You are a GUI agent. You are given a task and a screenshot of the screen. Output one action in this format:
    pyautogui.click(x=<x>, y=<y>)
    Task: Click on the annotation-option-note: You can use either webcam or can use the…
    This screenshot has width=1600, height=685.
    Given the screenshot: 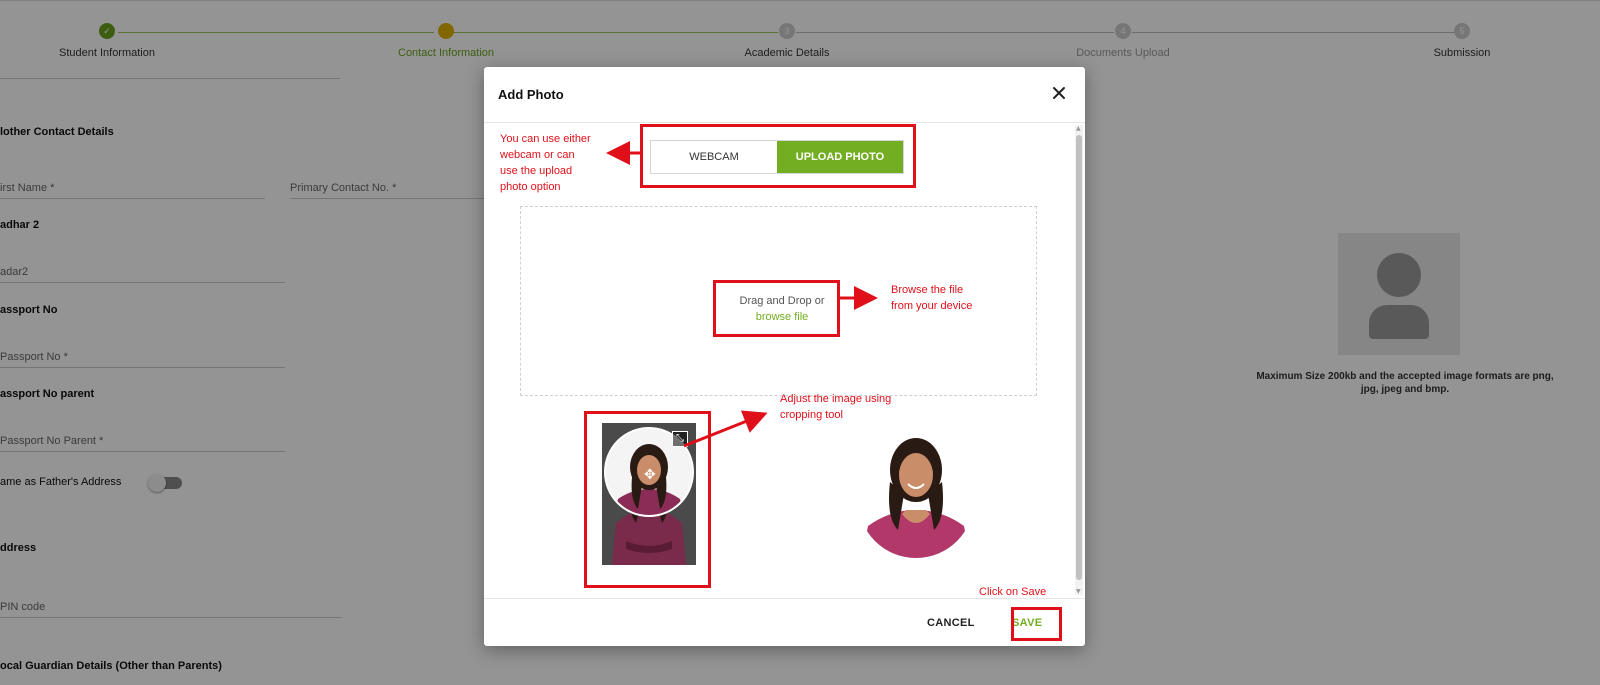 What is the action you would take?
    pyautogui.click(x=545, y=163)
    